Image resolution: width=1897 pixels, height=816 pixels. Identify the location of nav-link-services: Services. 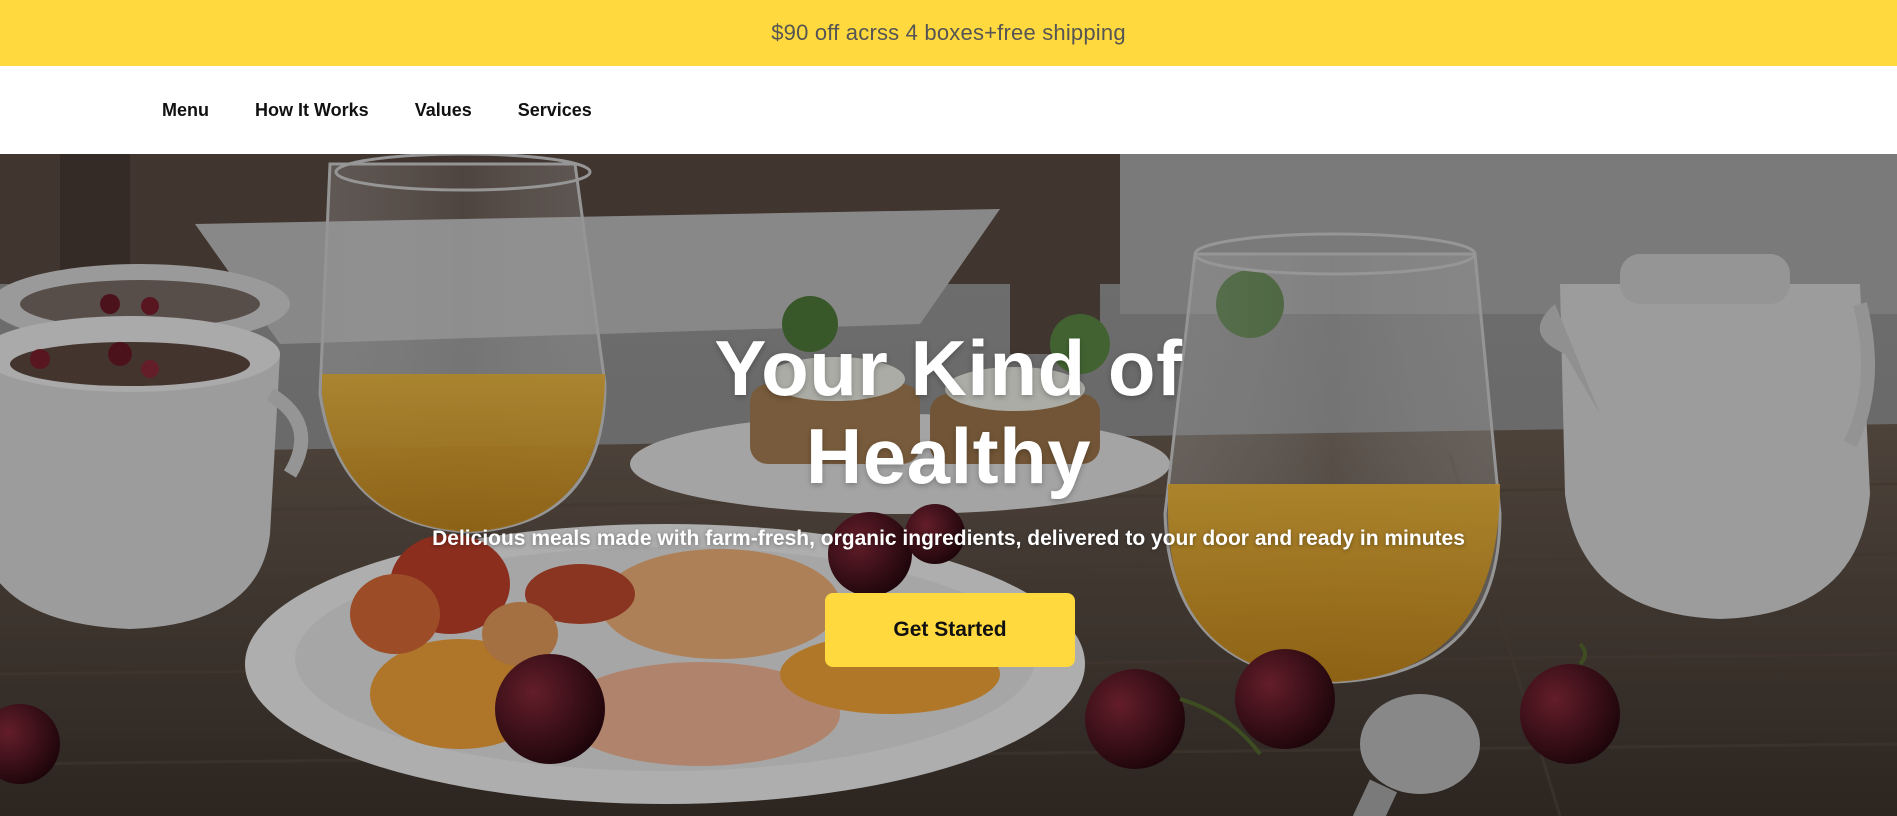
(555, 110).